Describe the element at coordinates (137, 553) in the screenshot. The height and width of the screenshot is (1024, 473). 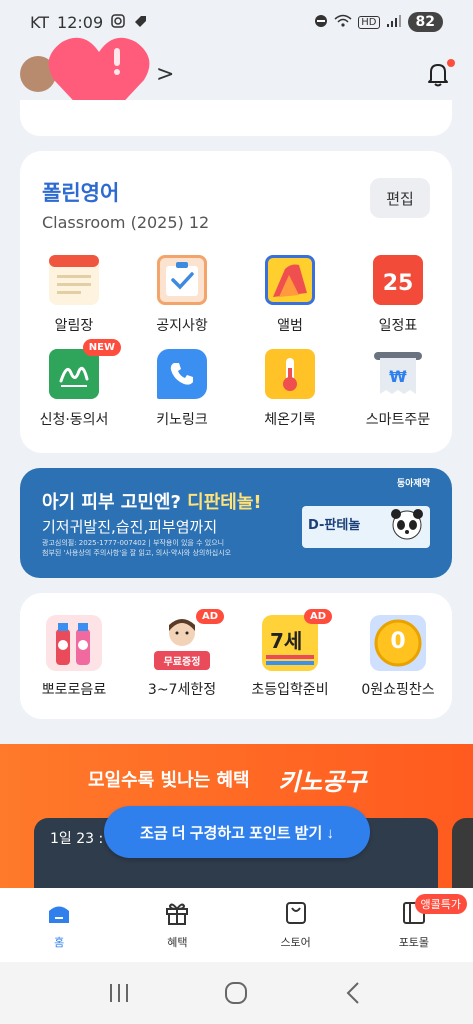
I see `banner-fineprint-2: 첨부된 '사용상의 주의사항'을 잘 읽고, 의사·약사와 상의하십시오` at that location.